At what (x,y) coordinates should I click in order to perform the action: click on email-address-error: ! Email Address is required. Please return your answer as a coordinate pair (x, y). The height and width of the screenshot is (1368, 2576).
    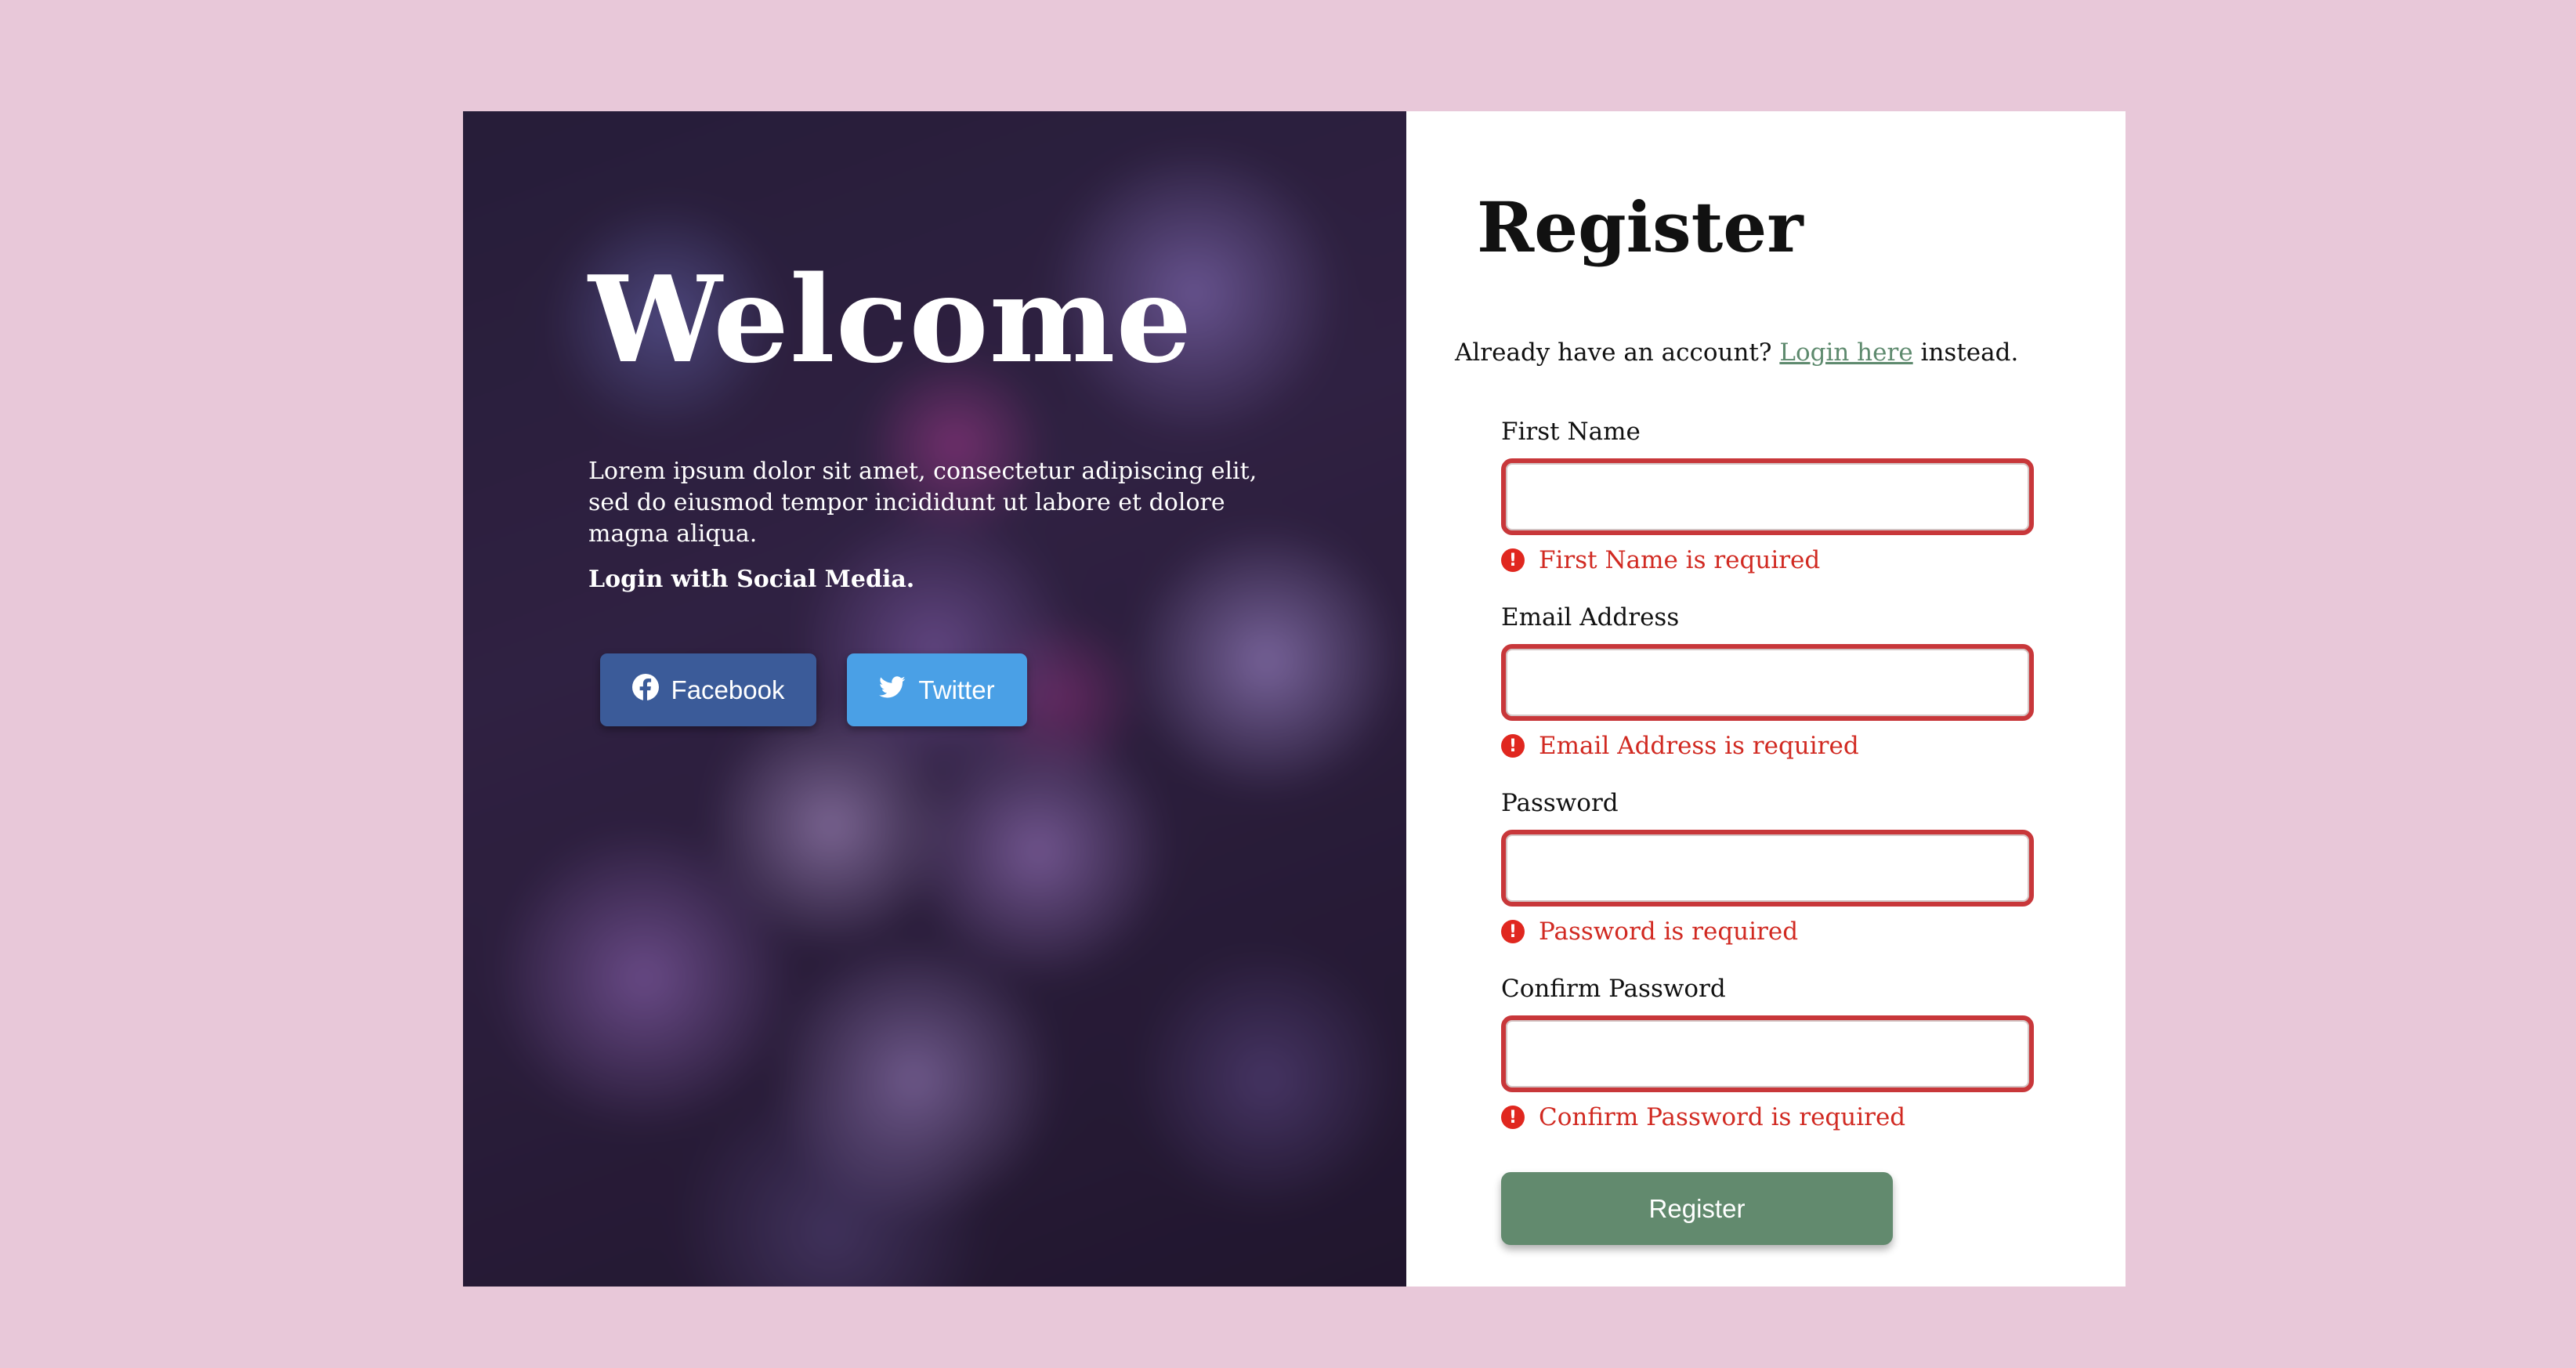
    Looking at the image, I should click on (1680, 746).